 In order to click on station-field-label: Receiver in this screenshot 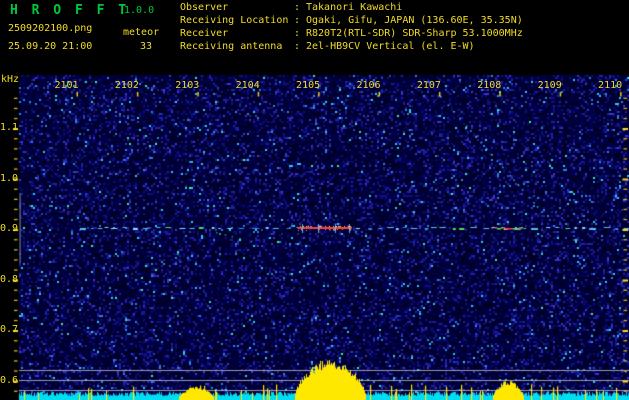, I will do `click(204, 33)`.